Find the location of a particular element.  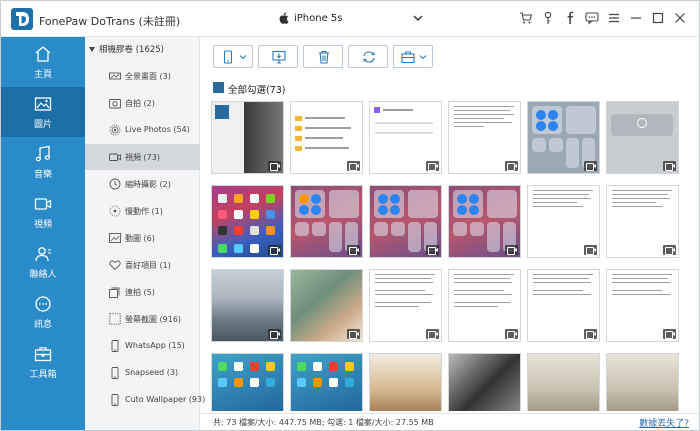

panorama-icon is located at coordinates (115, 76).